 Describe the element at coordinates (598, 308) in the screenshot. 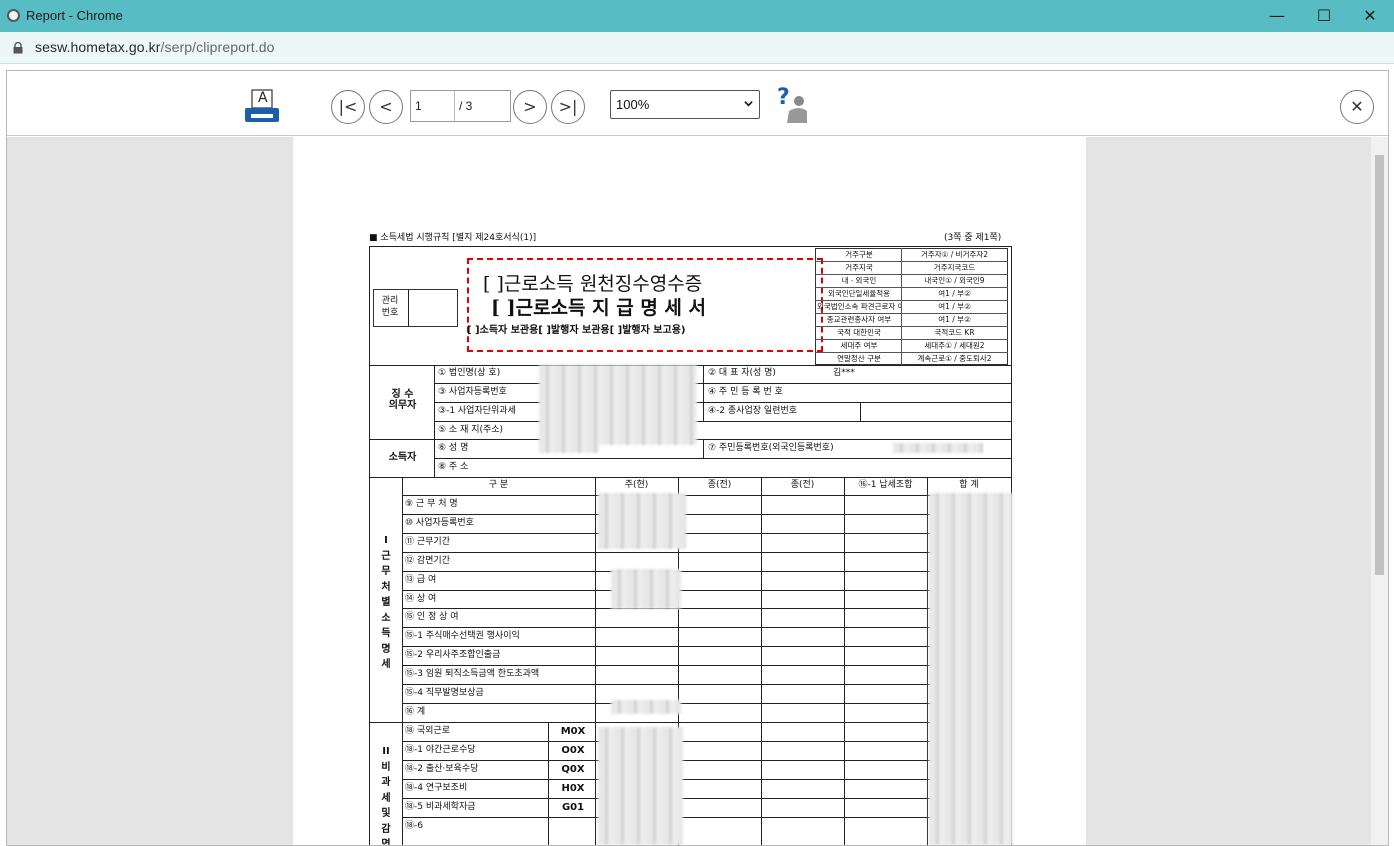

I see `form-title-line2: [ ]근로소득 지 급 명 세 서` at that location.